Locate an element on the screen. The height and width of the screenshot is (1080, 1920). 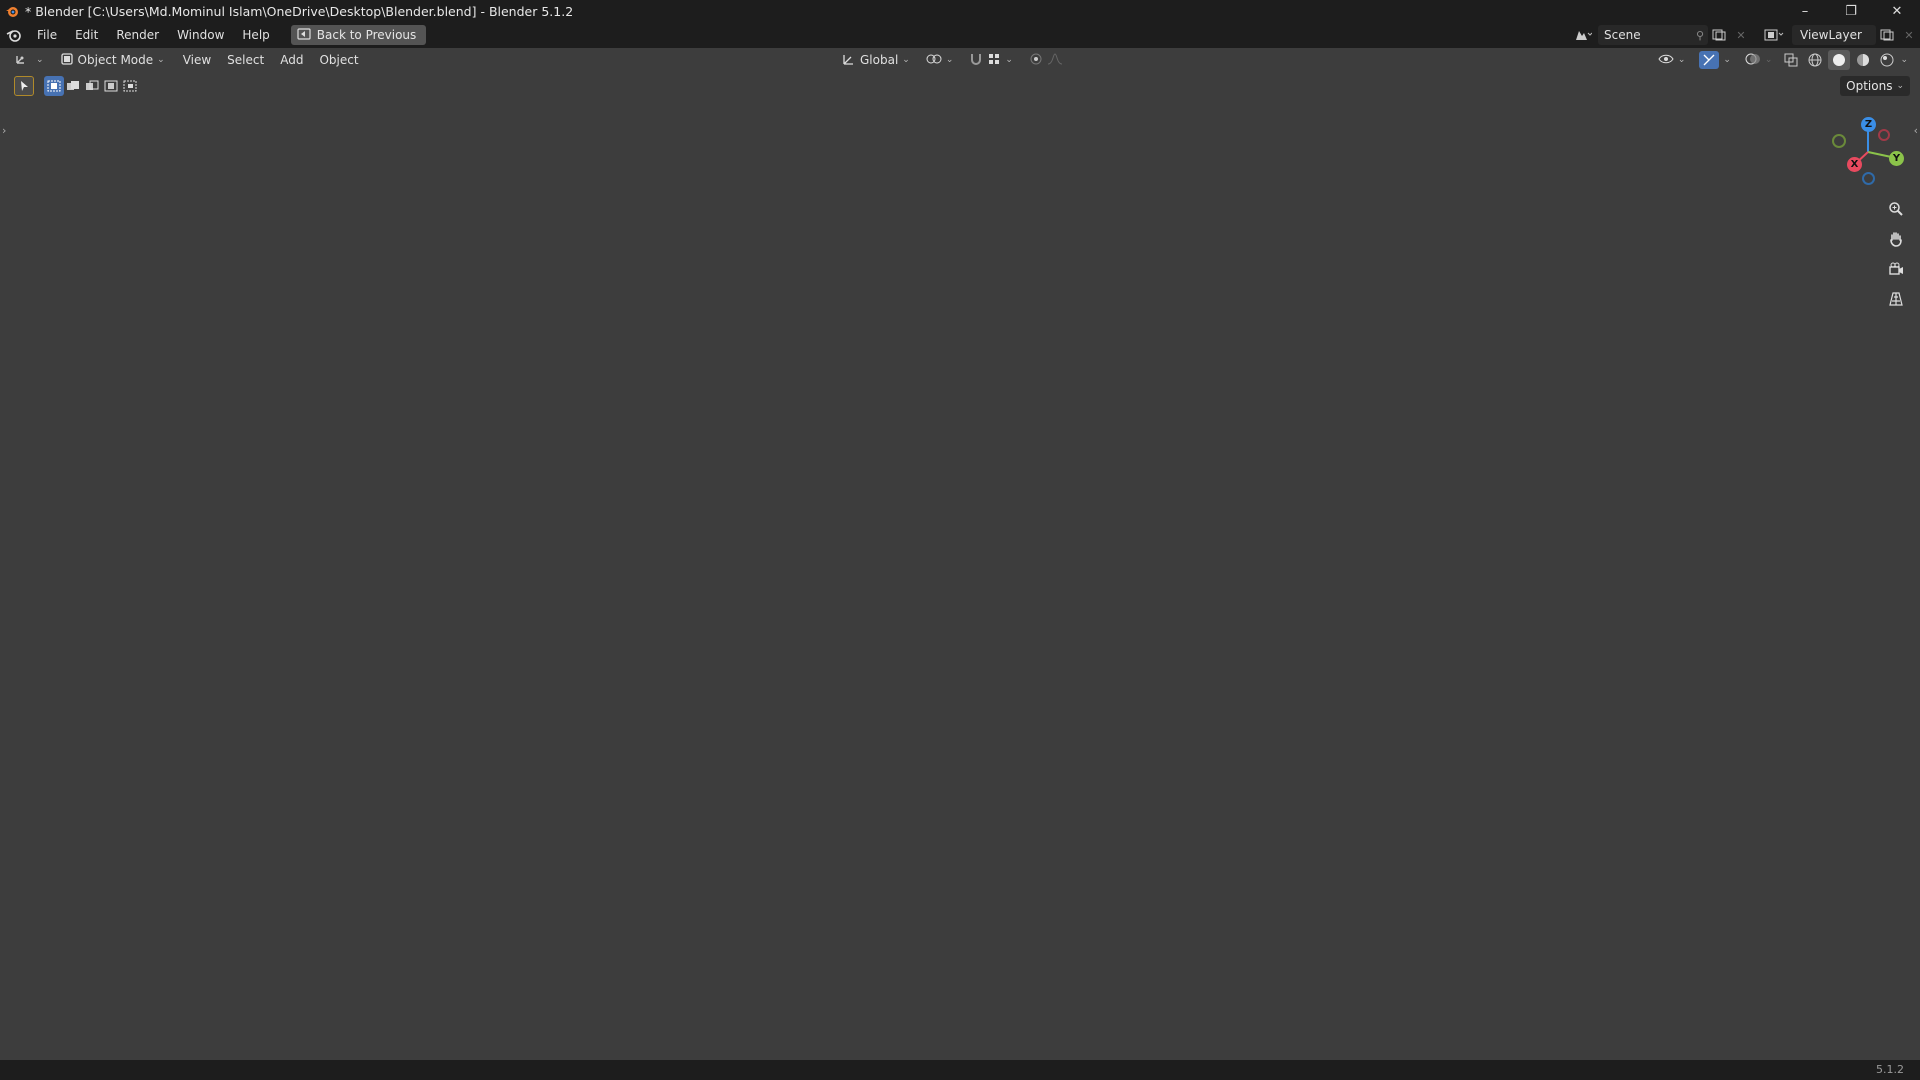
mode-dropdown: Object Mode ⌄ is located at coordinates (112, 60).